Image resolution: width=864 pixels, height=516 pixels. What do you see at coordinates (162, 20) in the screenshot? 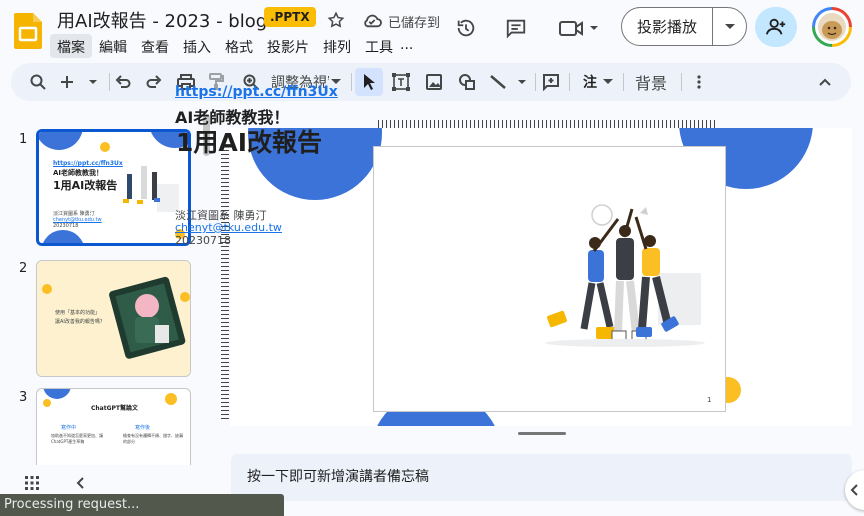
I see `document-title: 用AI改報告 - 2023 - blog` at bounding box center [162, 20].